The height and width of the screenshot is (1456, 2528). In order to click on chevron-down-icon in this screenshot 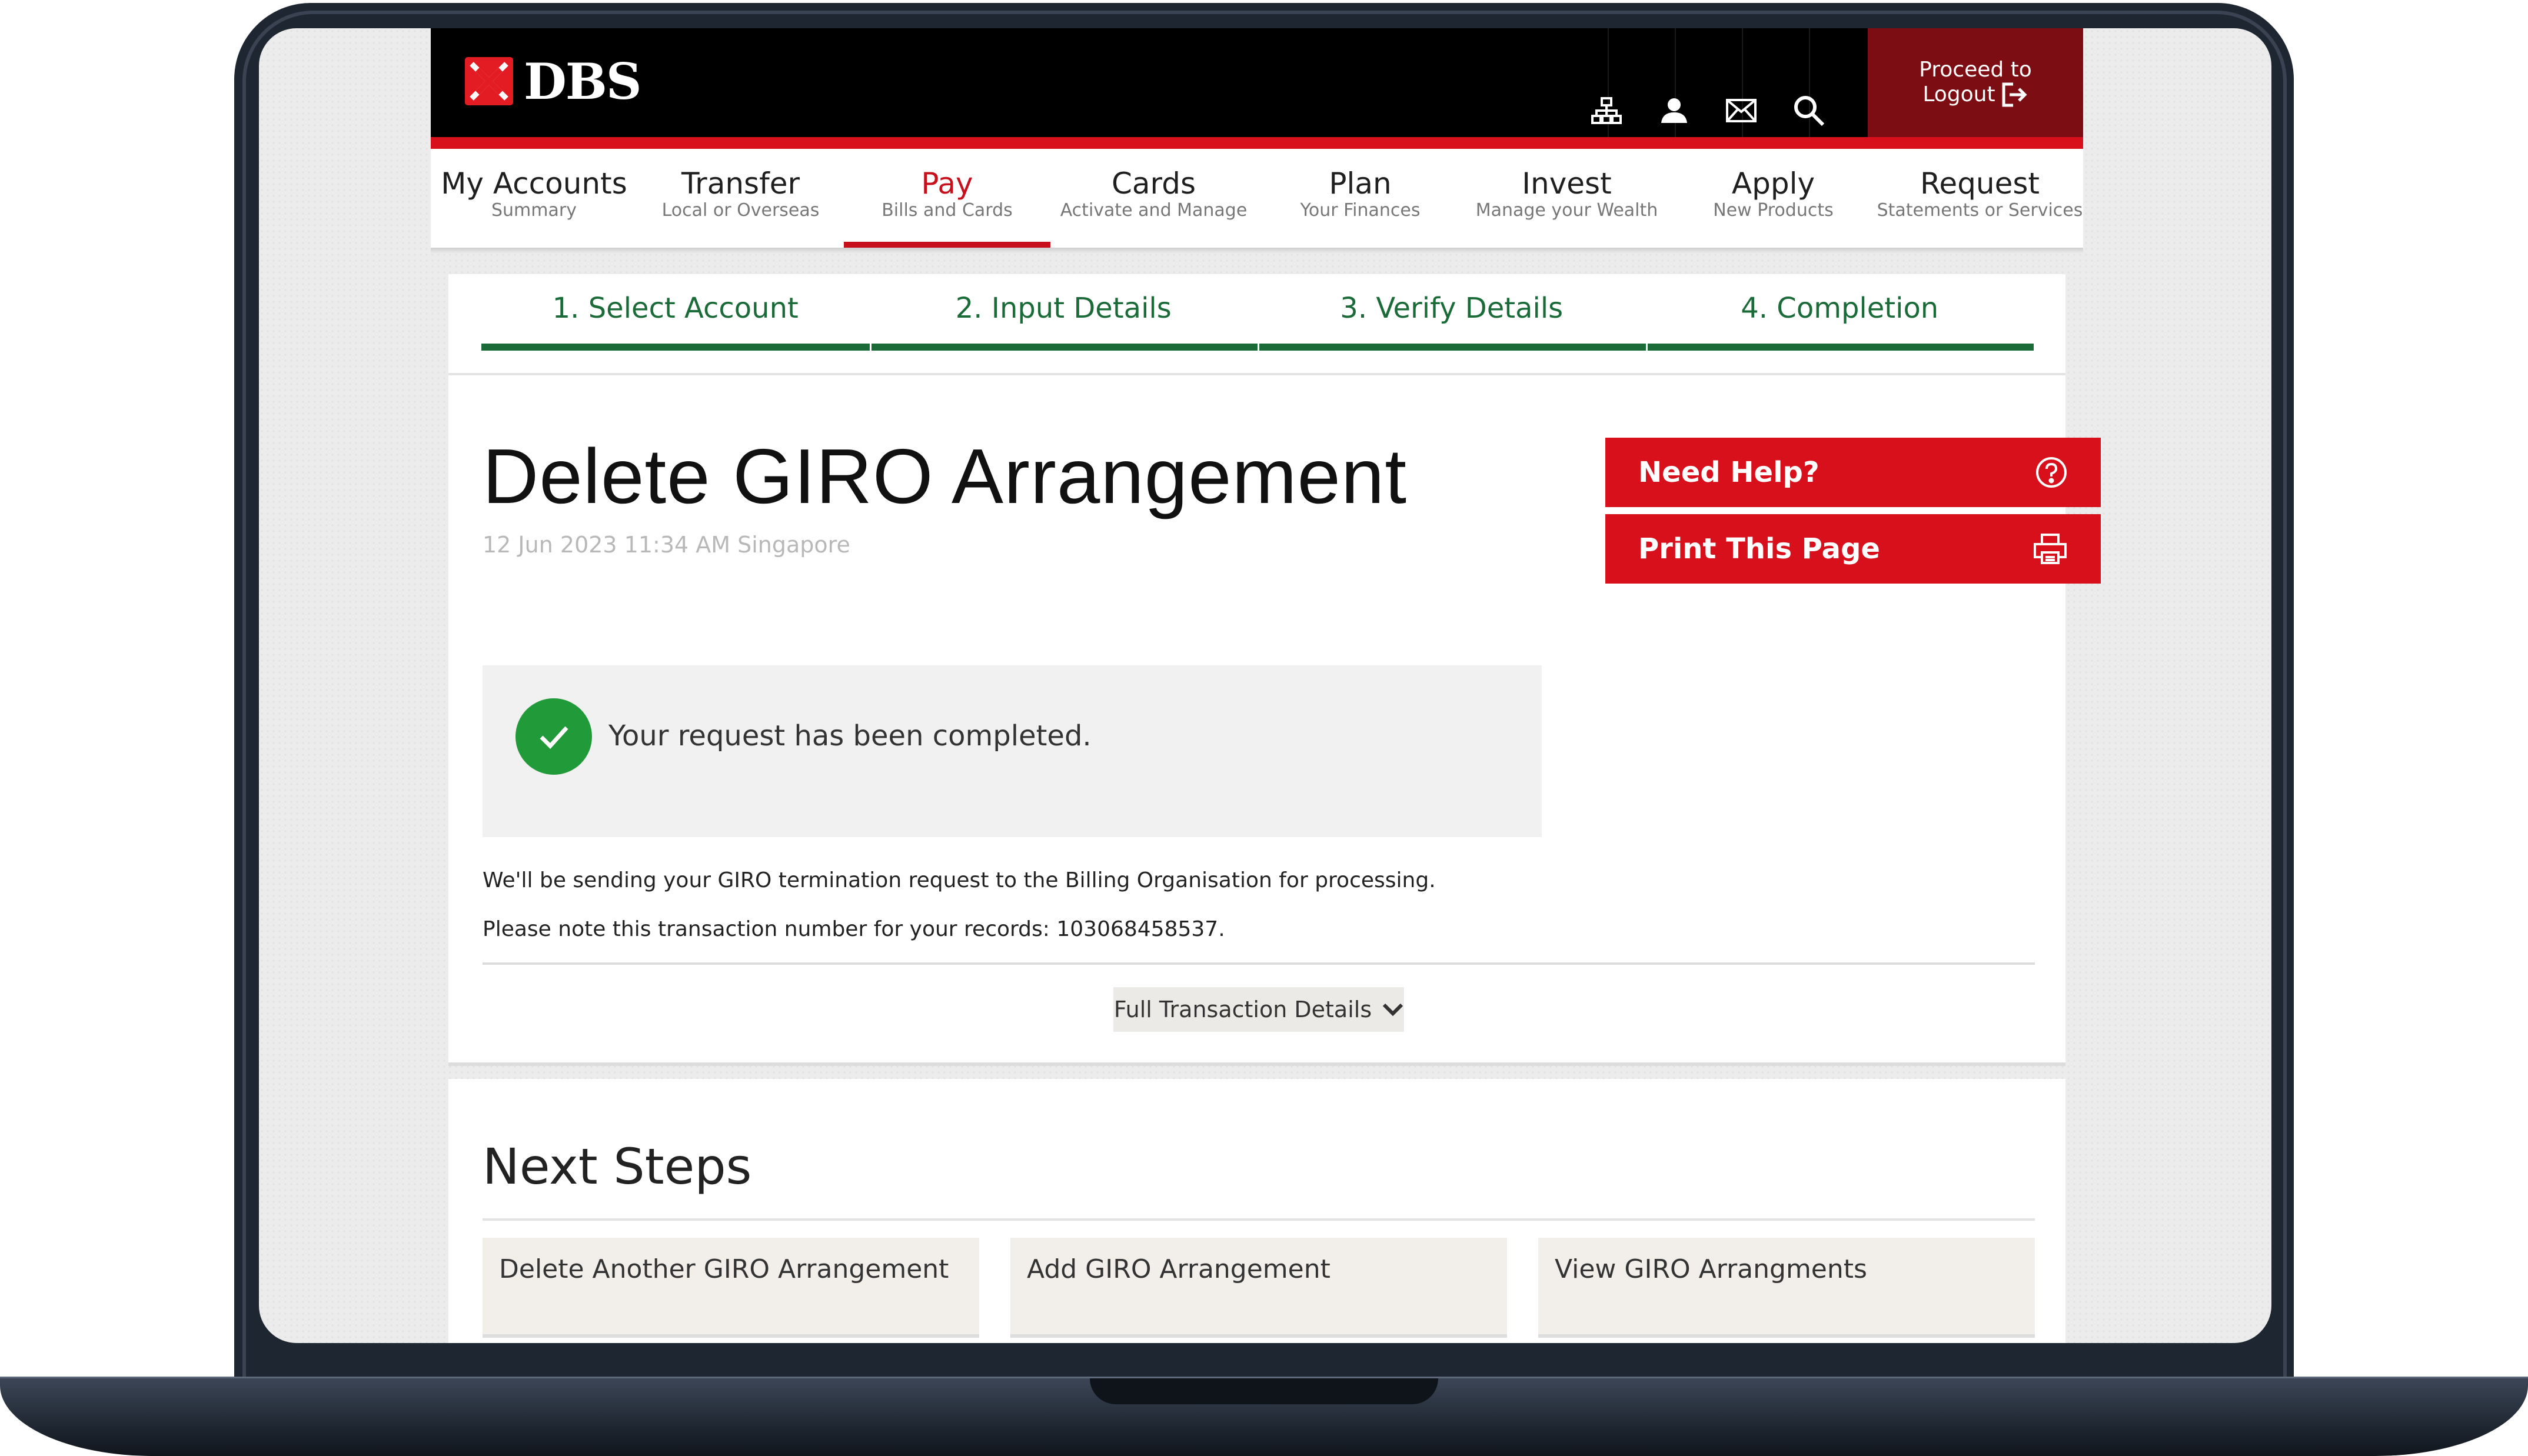, I will do `click(1393, 1010)`.